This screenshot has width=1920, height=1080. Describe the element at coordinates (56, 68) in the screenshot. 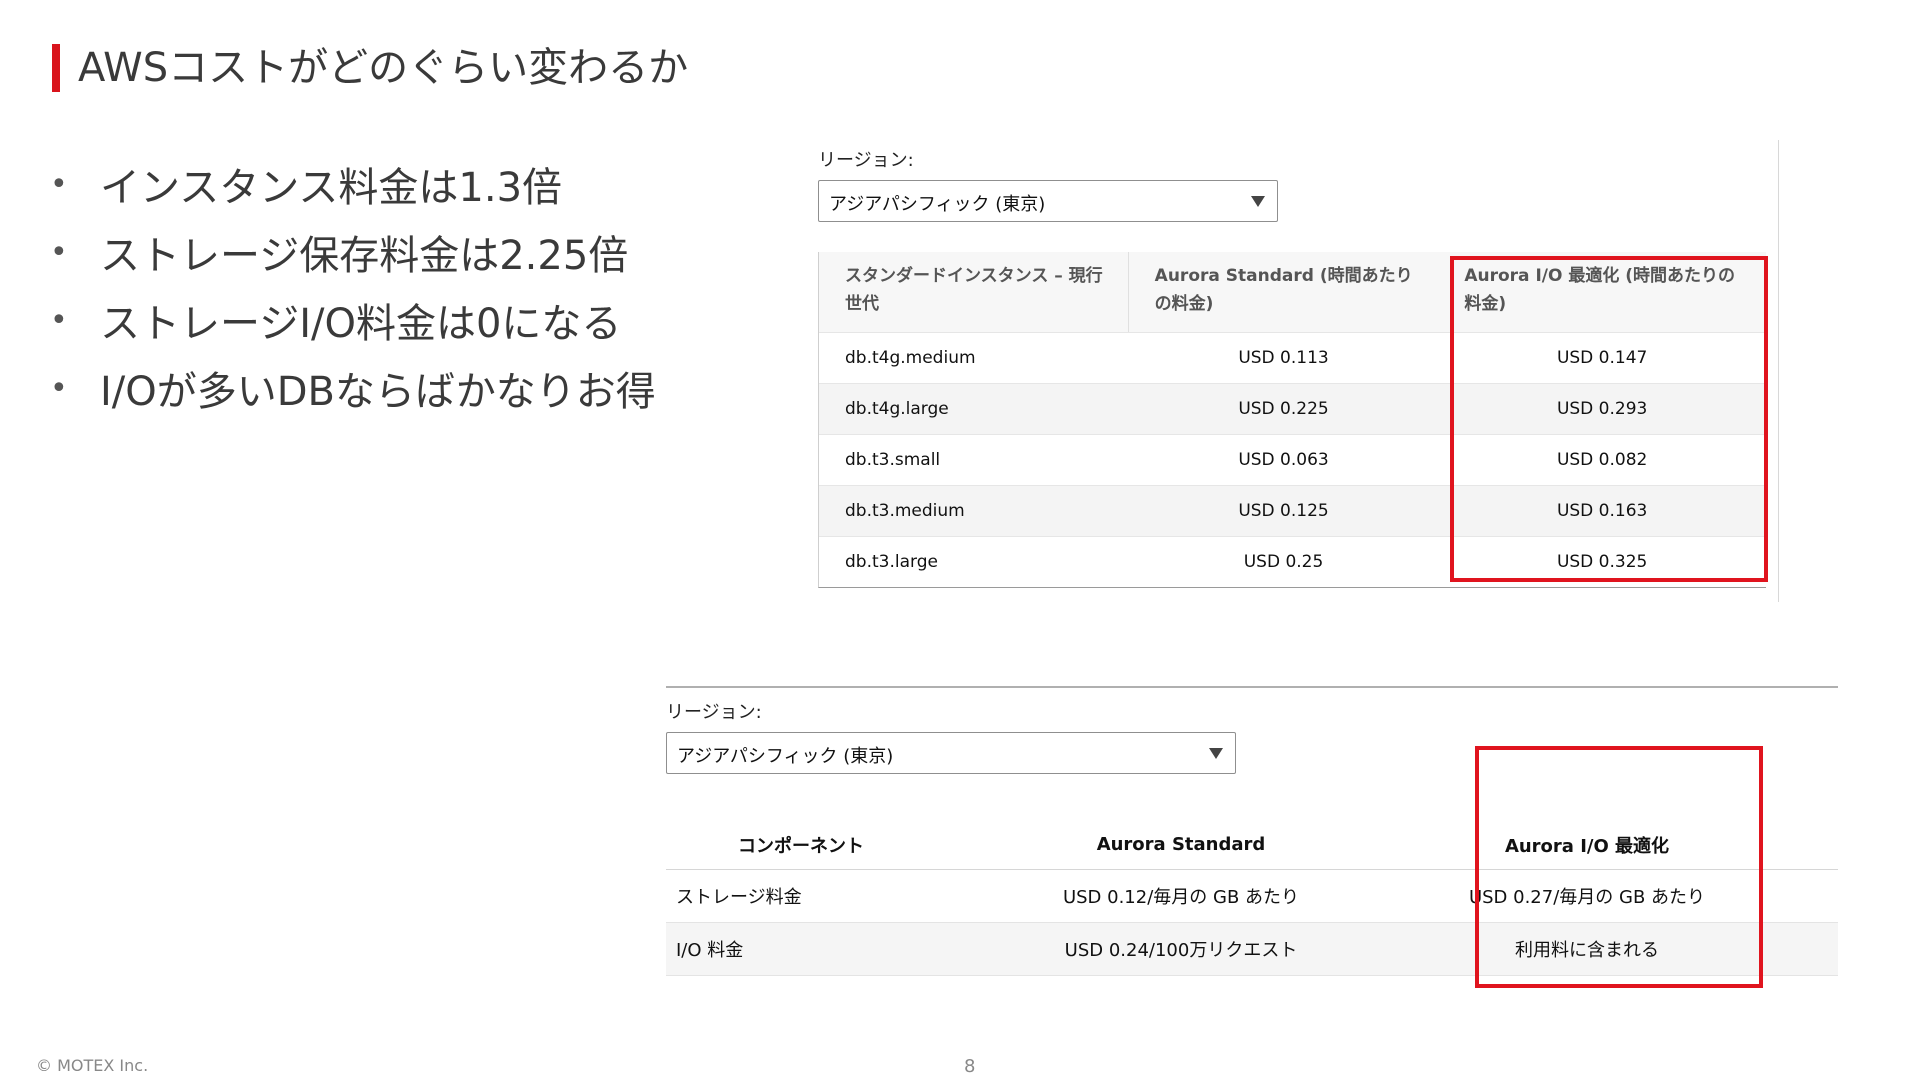

I see `title-accent-bar` at that location.